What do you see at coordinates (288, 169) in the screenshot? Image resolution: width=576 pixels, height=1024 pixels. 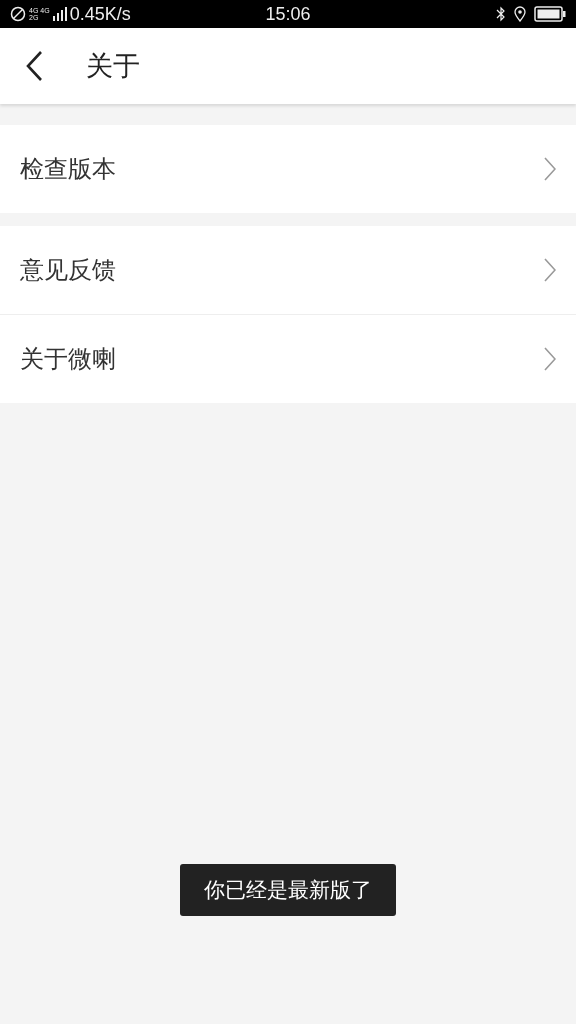 I see `menu-item: 检查版本` at bounding box center [288, 169].